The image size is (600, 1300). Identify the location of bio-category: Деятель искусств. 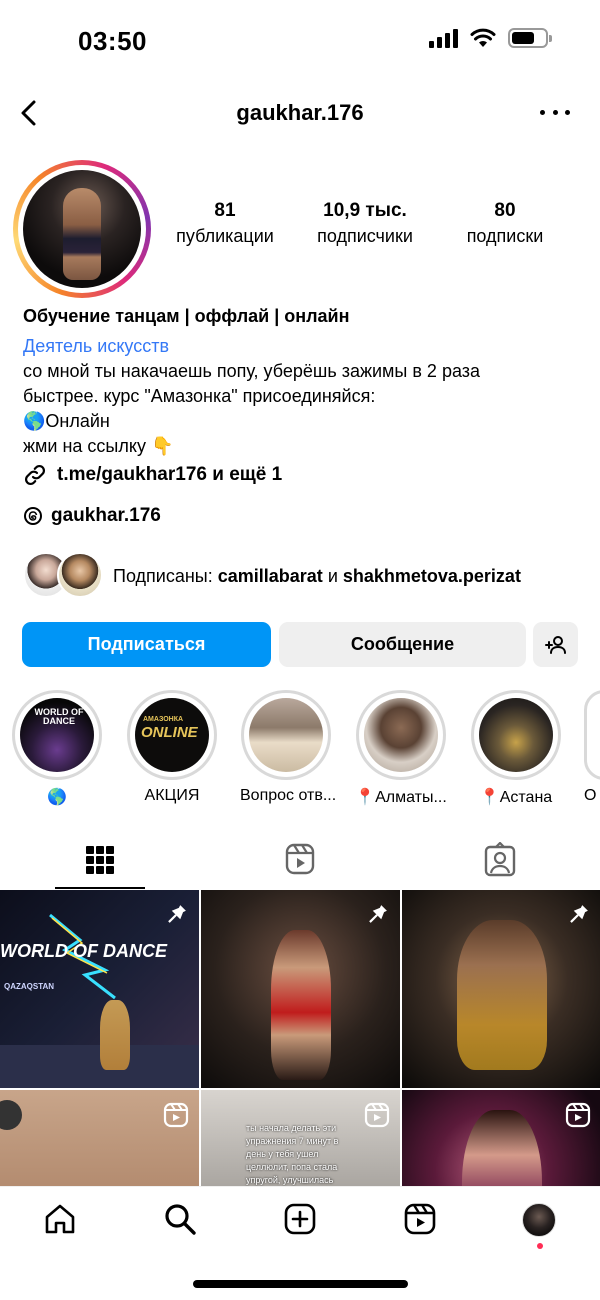
(303, 346).